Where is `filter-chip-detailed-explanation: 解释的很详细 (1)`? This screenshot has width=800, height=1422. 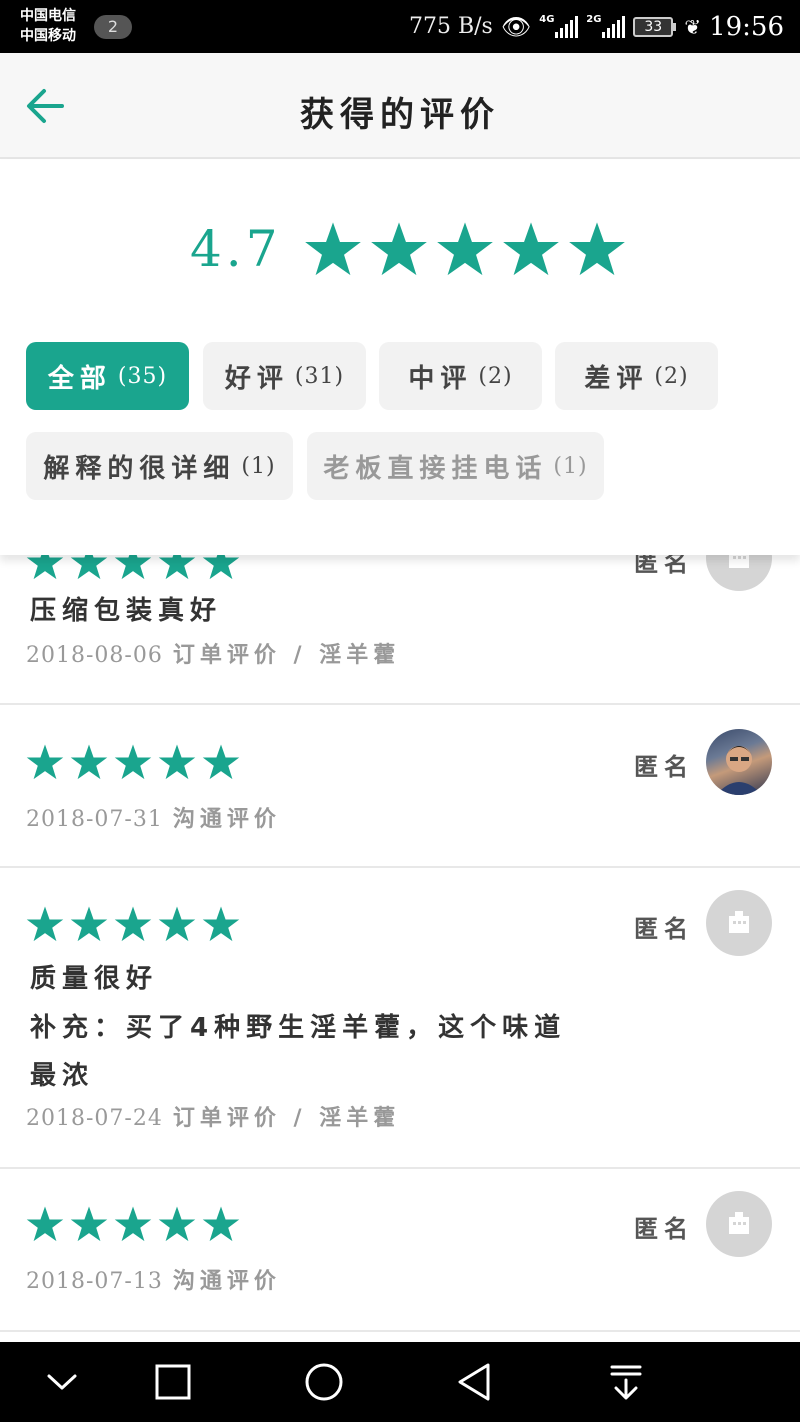 filter-chip-detailed-explanation: 解释的很详细 (1) is located at coordinates (159, 466).